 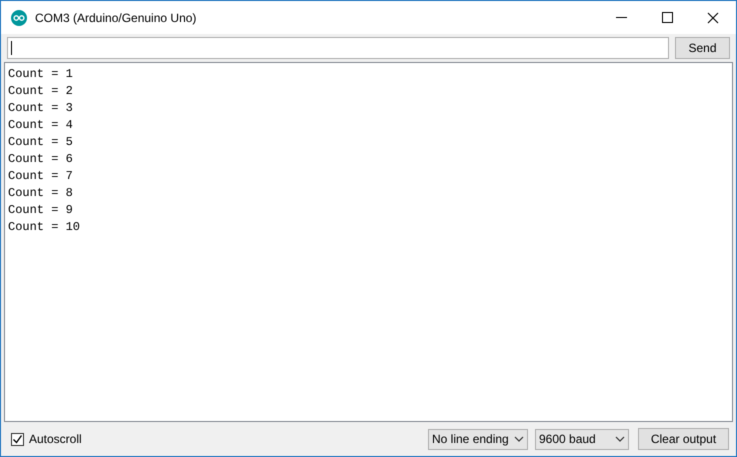 What do you see at coordinates (621, 17) in the screenshot?
I see `minimize-icon` at bounding box center [621, 17].